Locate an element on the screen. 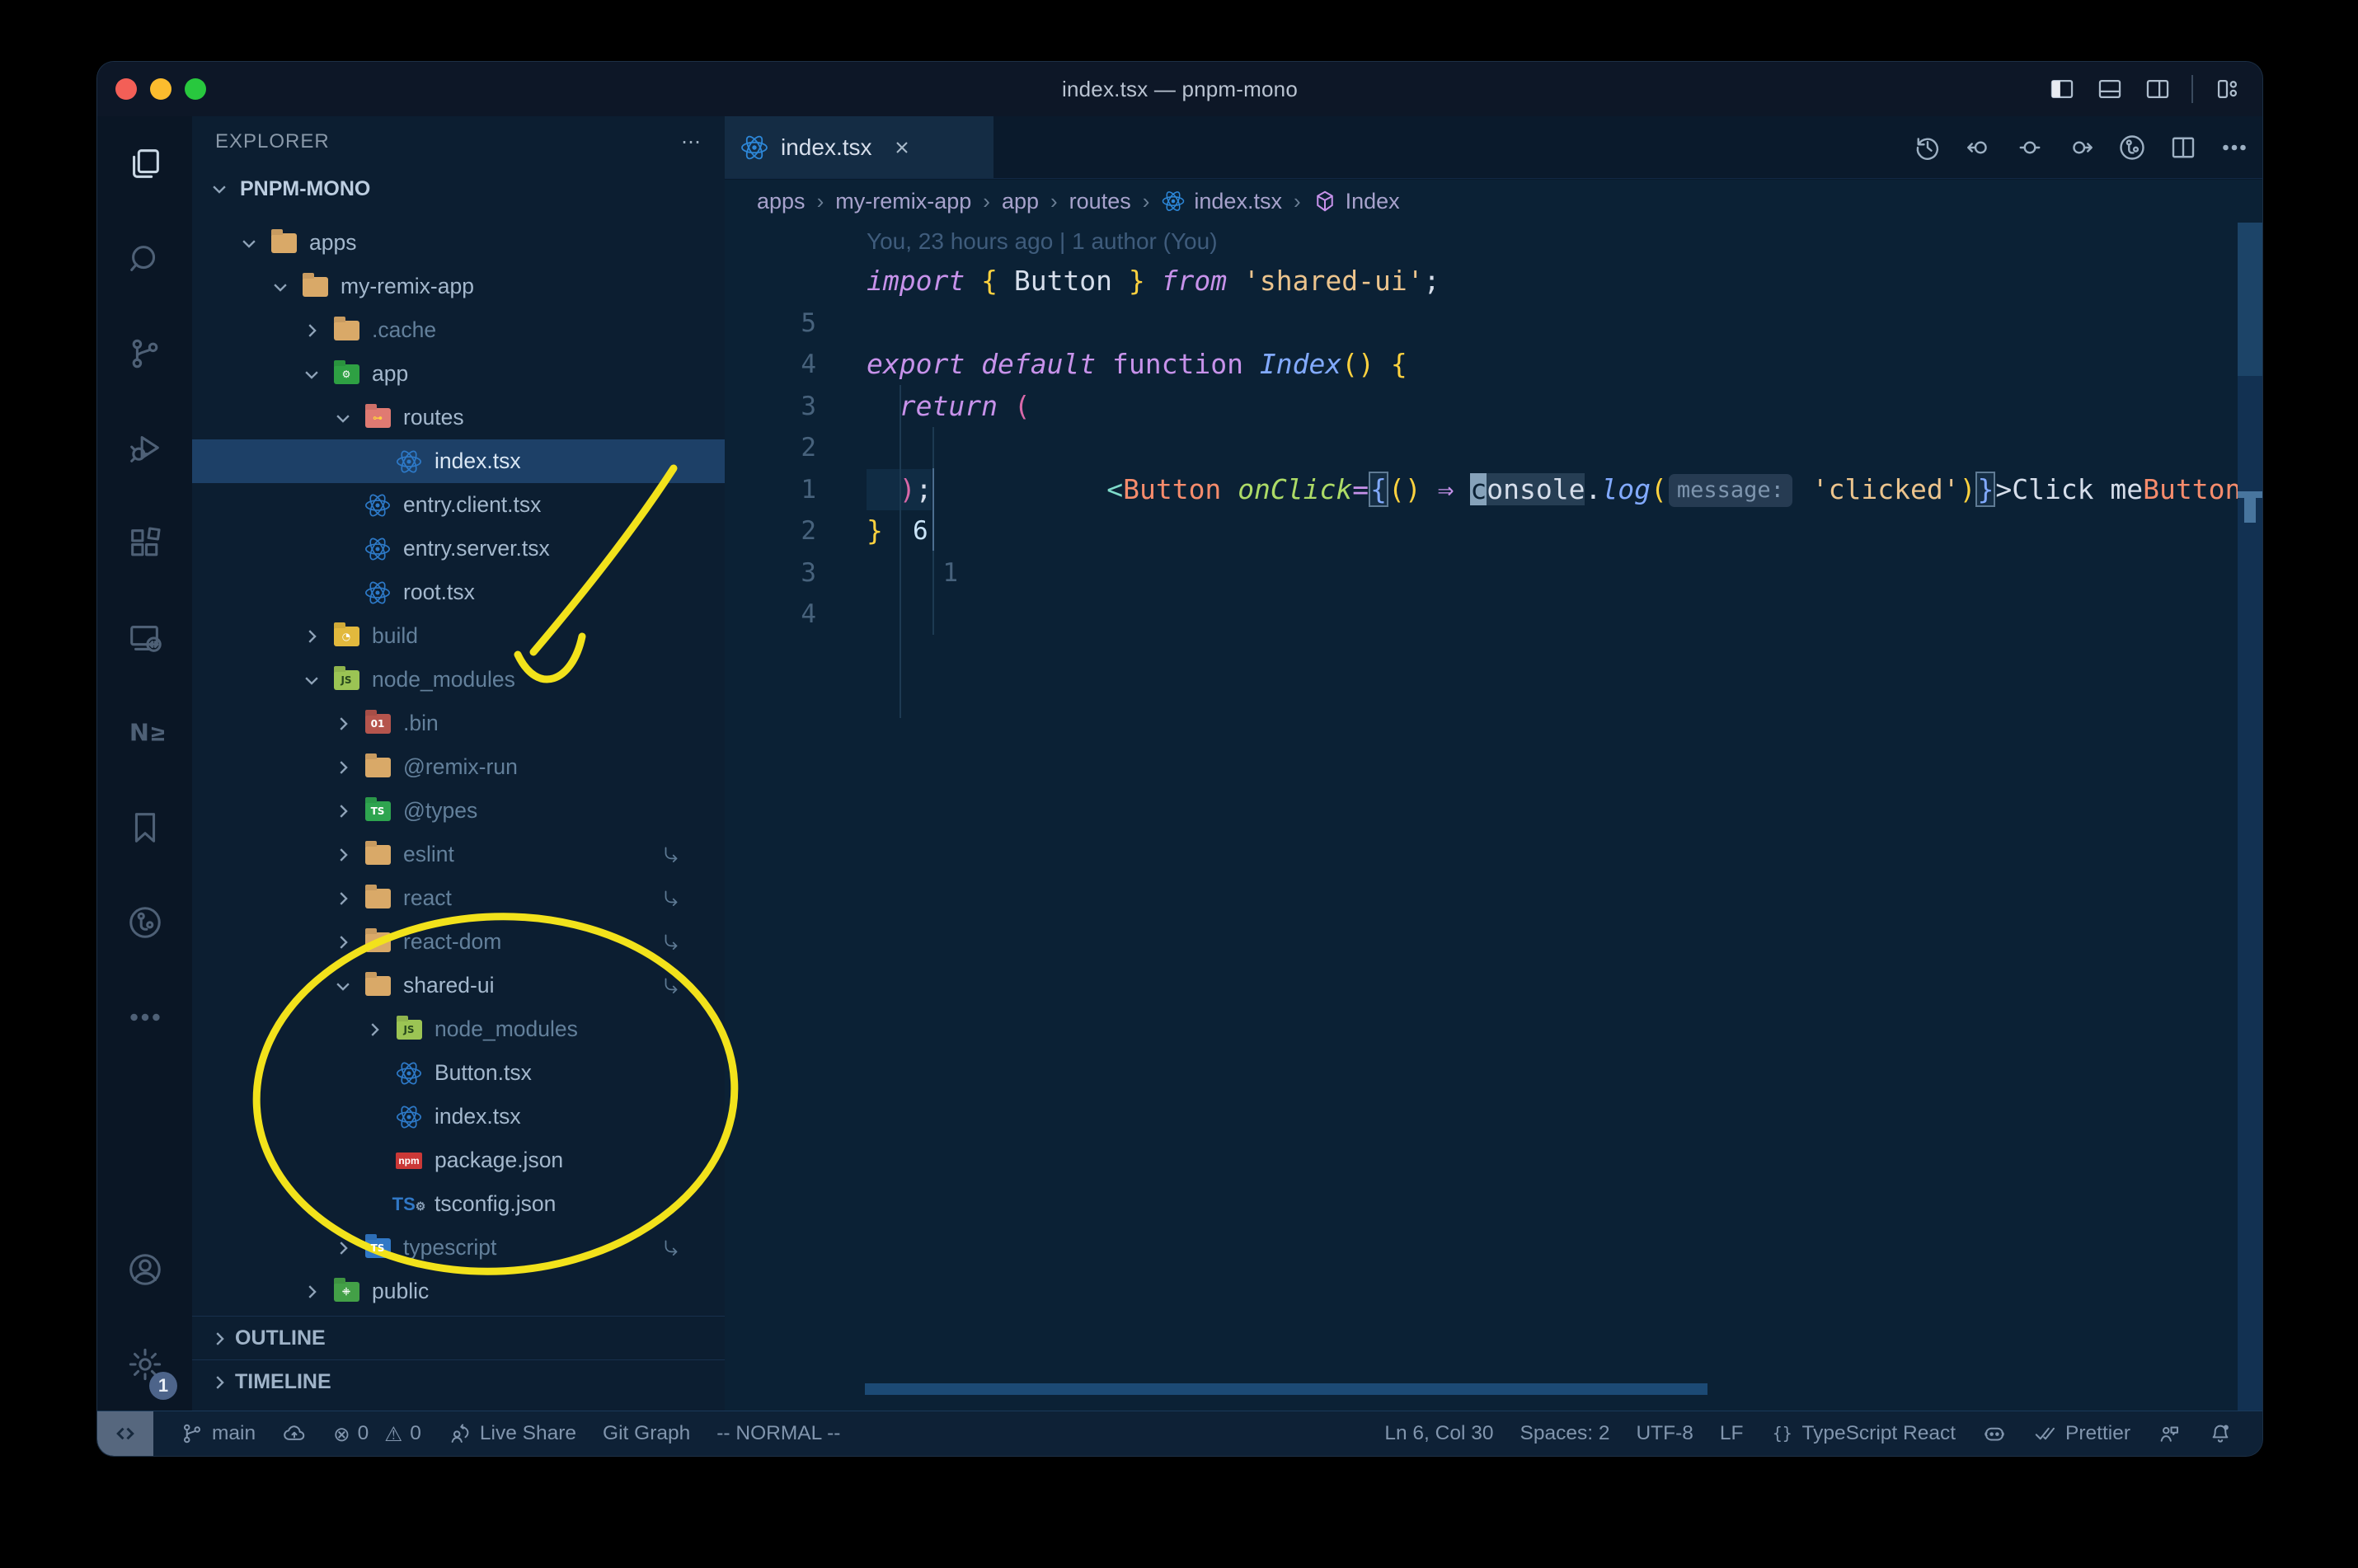  breadcrumb-item-routes: routes is located at coordinates (1100, 201).